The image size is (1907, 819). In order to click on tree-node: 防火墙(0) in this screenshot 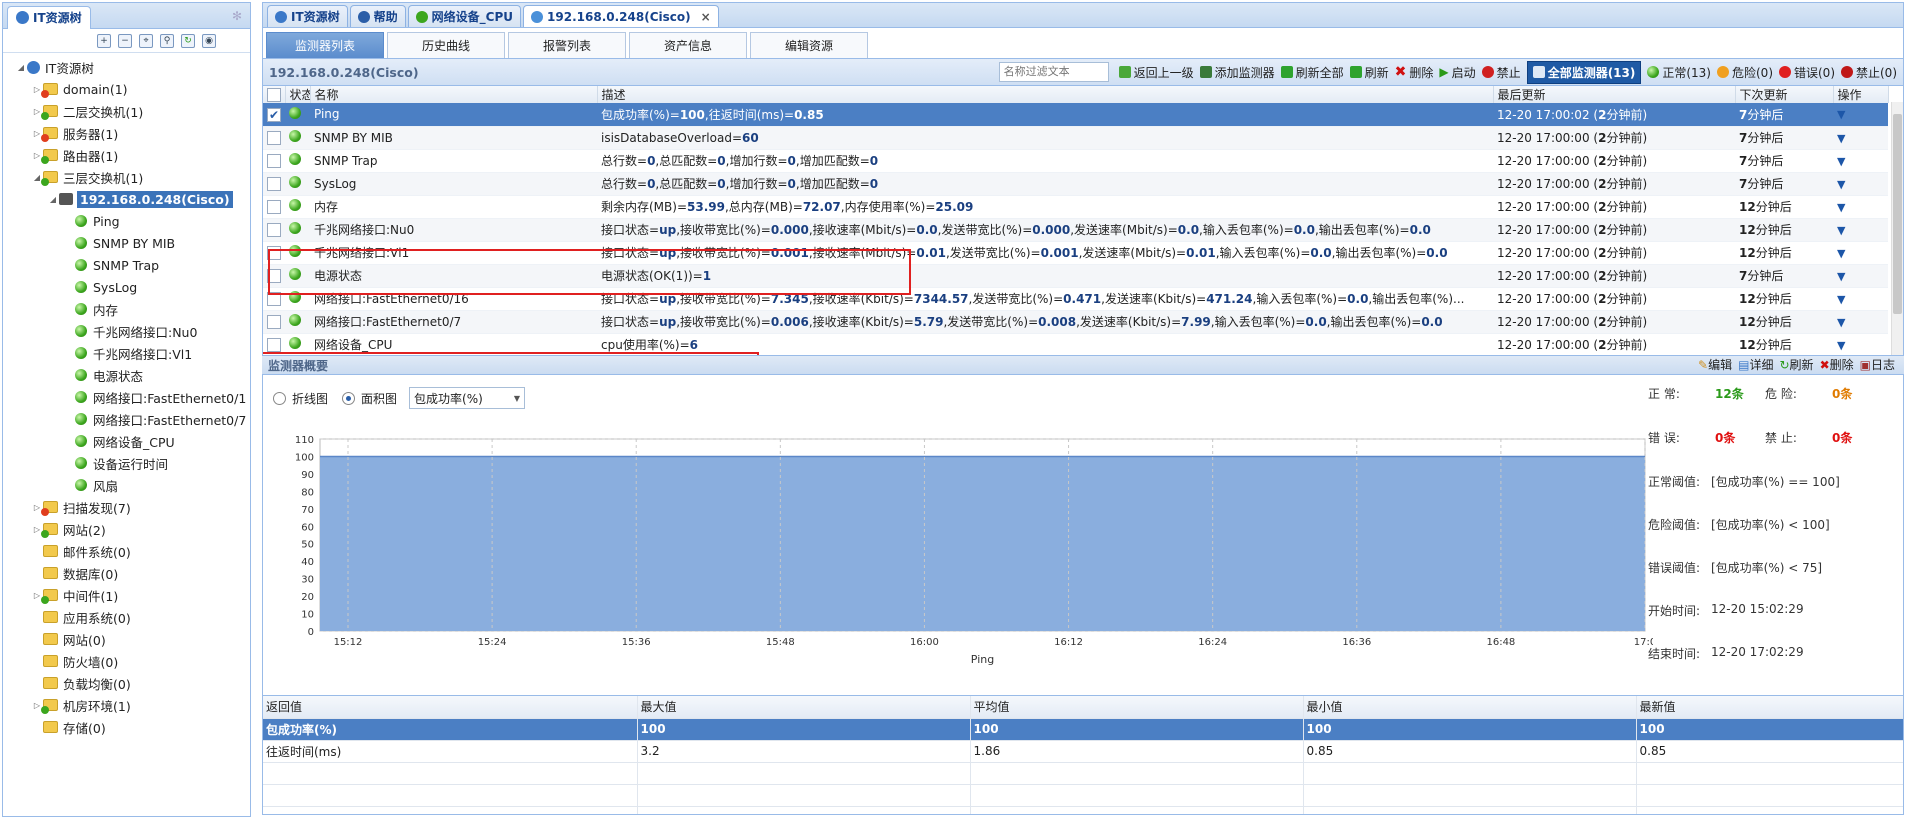, I will do `click(126, 661)`.